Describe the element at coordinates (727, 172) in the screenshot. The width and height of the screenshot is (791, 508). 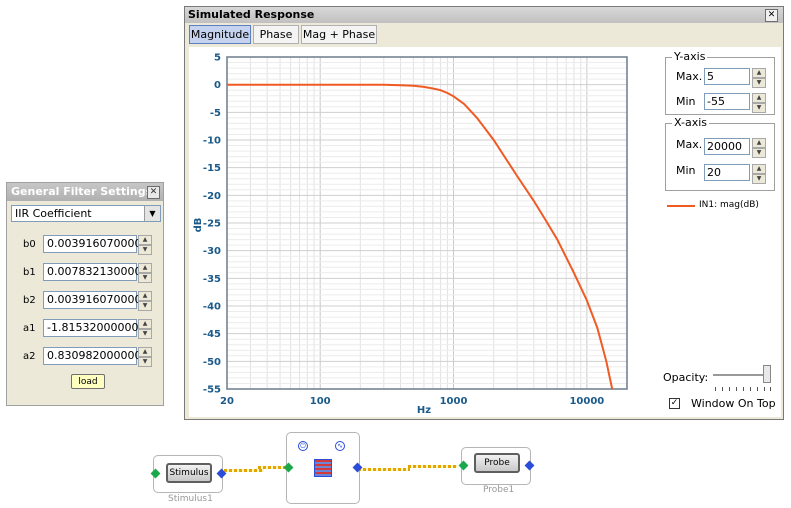
I see `x-min-input: 20` at that location.